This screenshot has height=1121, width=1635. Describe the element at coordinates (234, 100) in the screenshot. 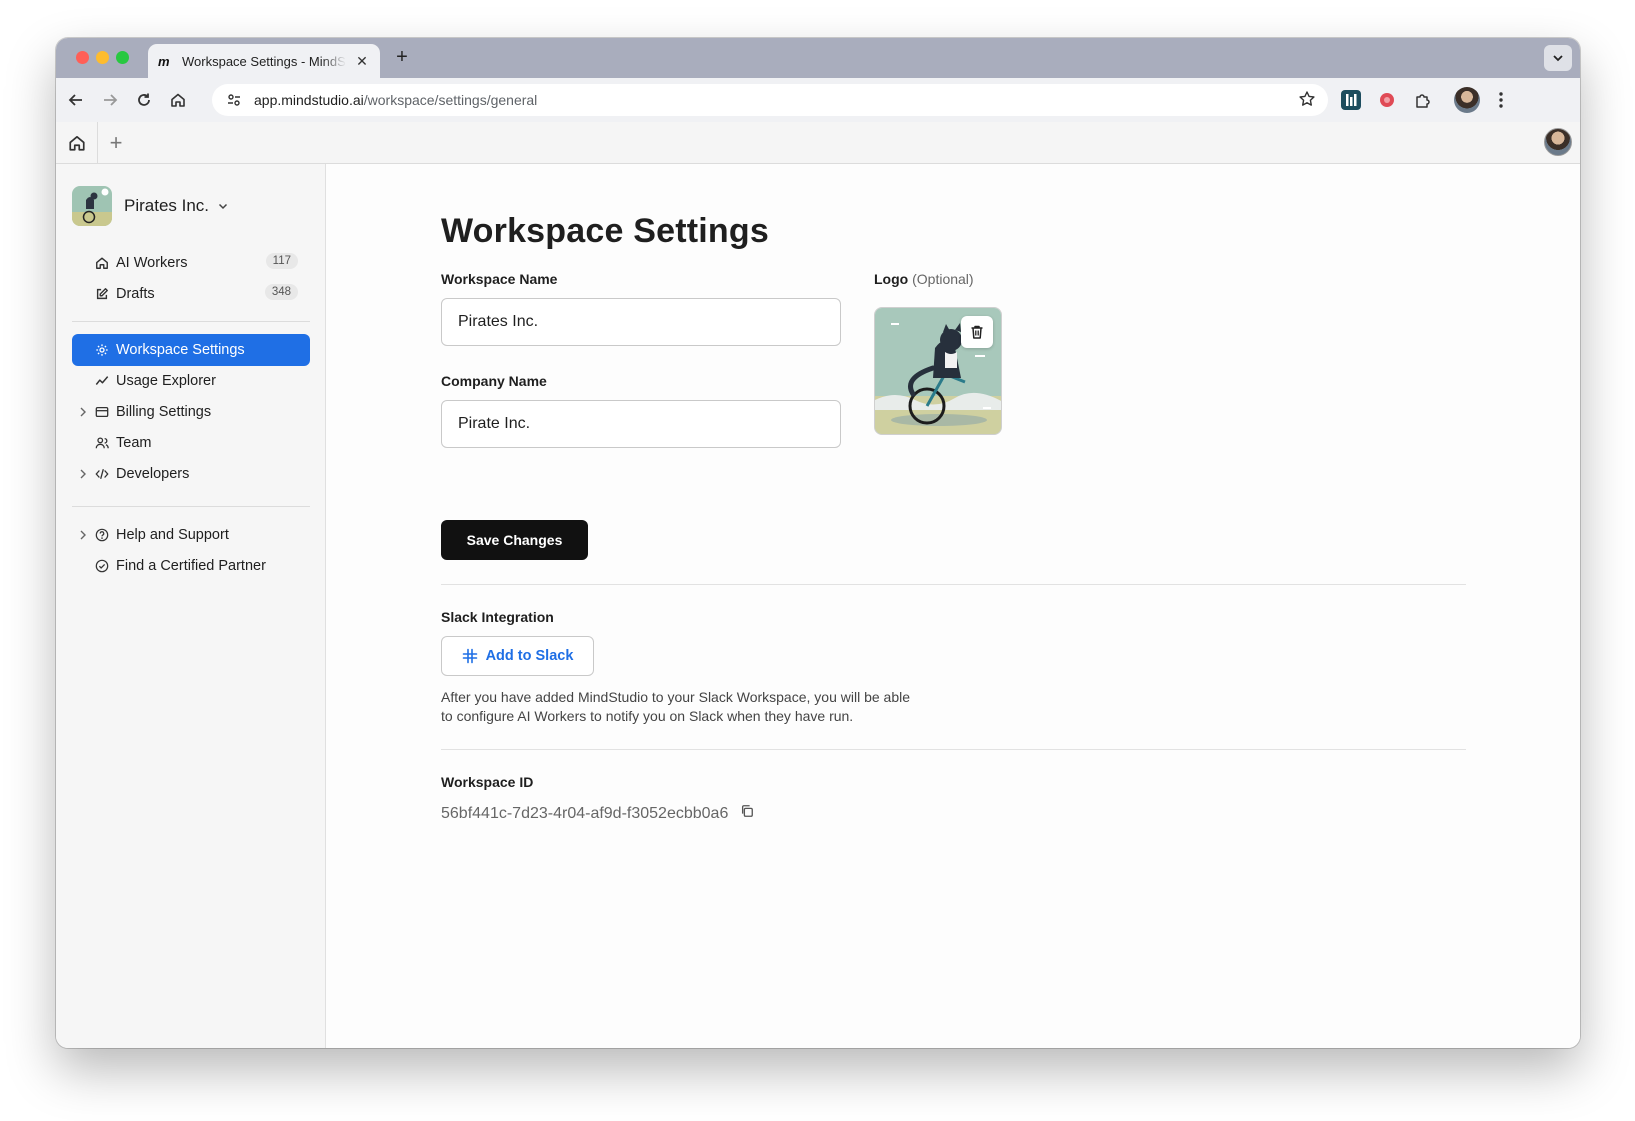

I see `site-settings-icon` at that location.